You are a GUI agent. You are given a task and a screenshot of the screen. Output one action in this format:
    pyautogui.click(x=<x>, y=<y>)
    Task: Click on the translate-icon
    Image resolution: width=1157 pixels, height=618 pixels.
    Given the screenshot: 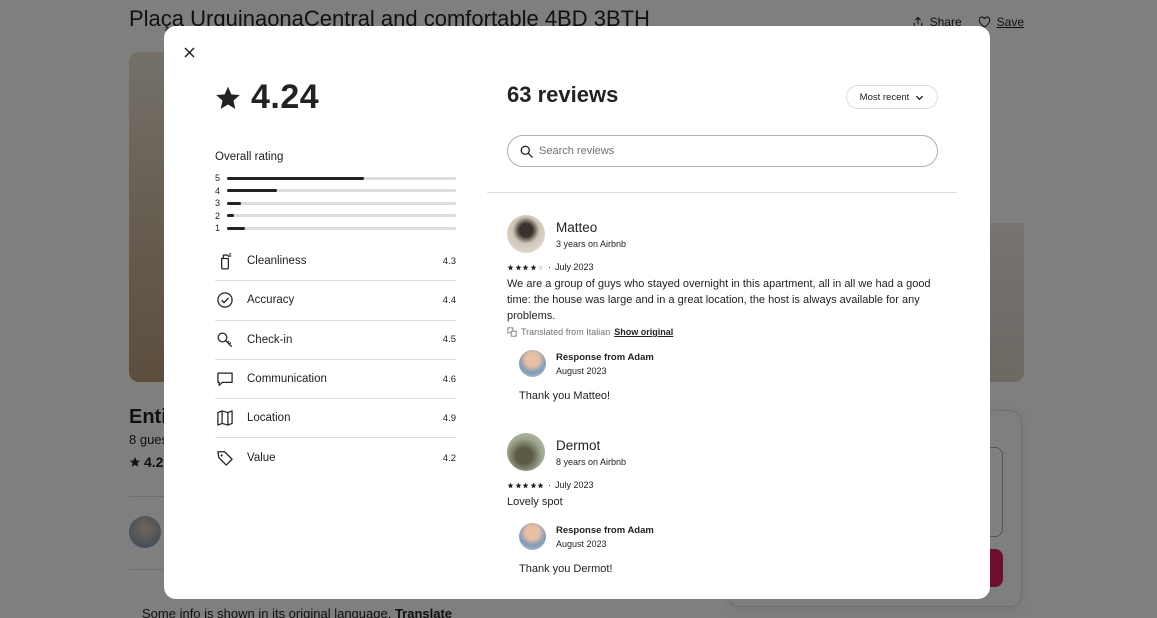 What is the action you would take?
    pyautogui.click(x=512, y=332)
    